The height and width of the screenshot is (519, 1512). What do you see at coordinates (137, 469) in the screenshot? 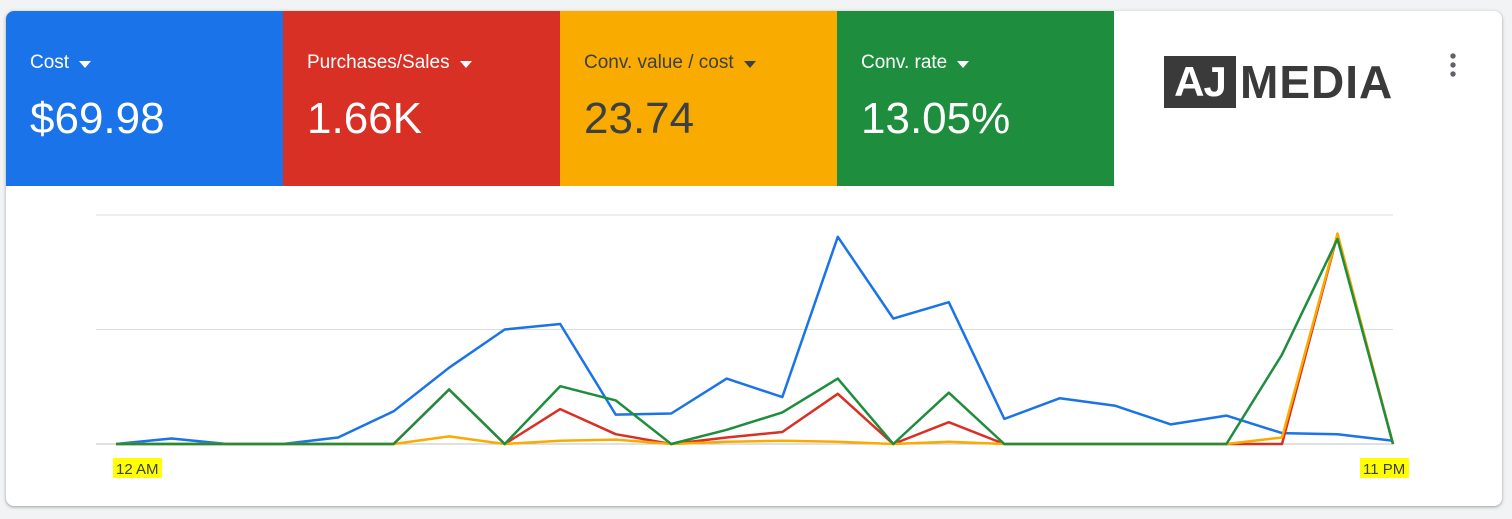
I see `x-tick-label: 12 AM` at bounding box center [137, 469].